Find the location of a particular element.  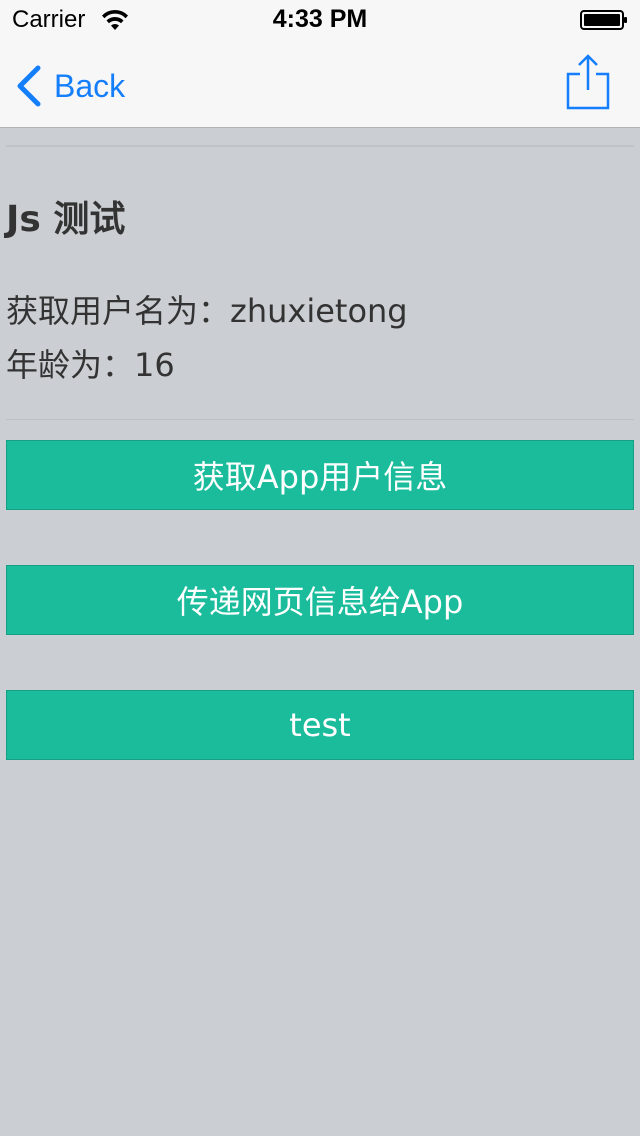

status-bar: Carrier 4:33 PM is located at coordinates (320, 20).